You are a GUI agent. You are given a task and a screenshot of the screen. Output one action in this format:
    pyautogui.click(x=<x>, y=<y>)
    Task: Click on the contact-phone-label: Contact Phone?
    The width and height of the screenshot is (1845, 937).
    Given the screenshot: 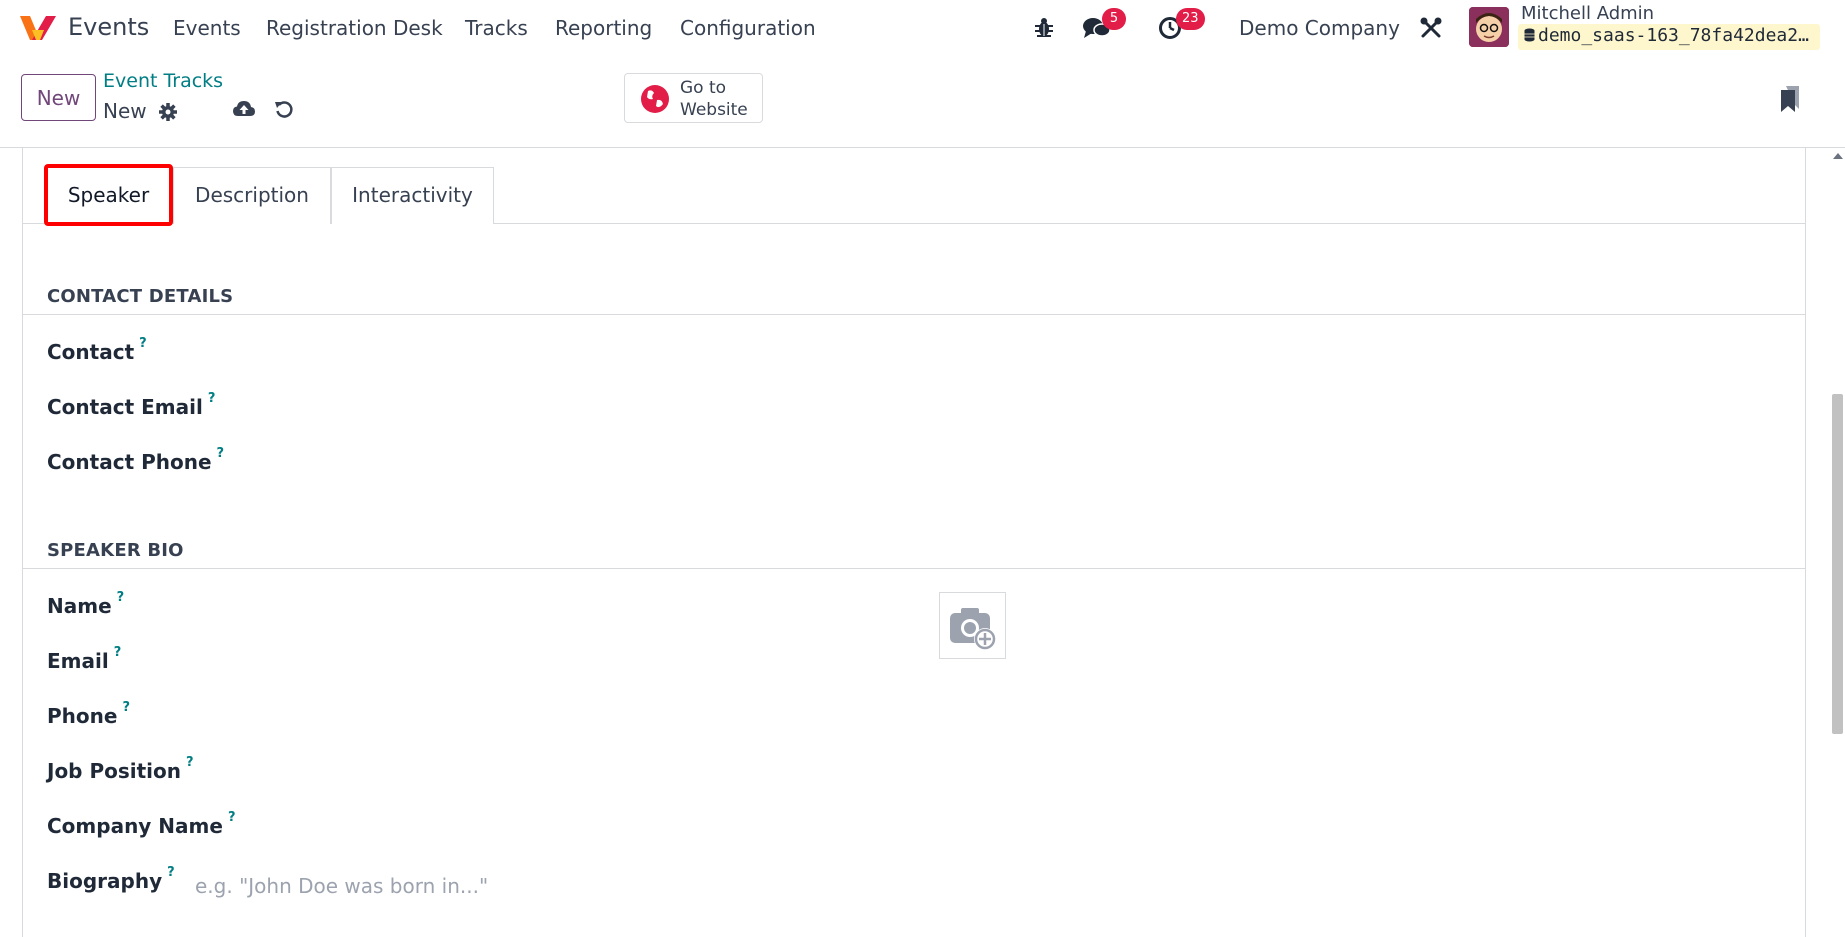 What is the action you would take?
    pyautogui.click(x=136, y=460)
    